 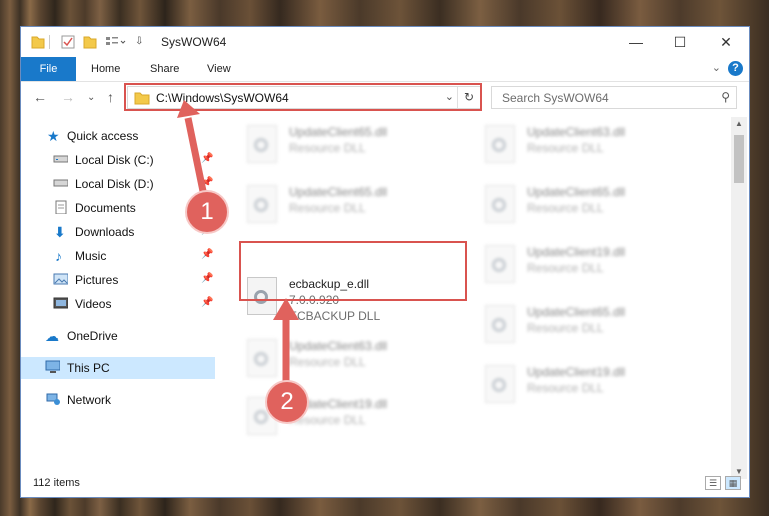 I want to click on callout-1: 1, so click(x=207, y=212).